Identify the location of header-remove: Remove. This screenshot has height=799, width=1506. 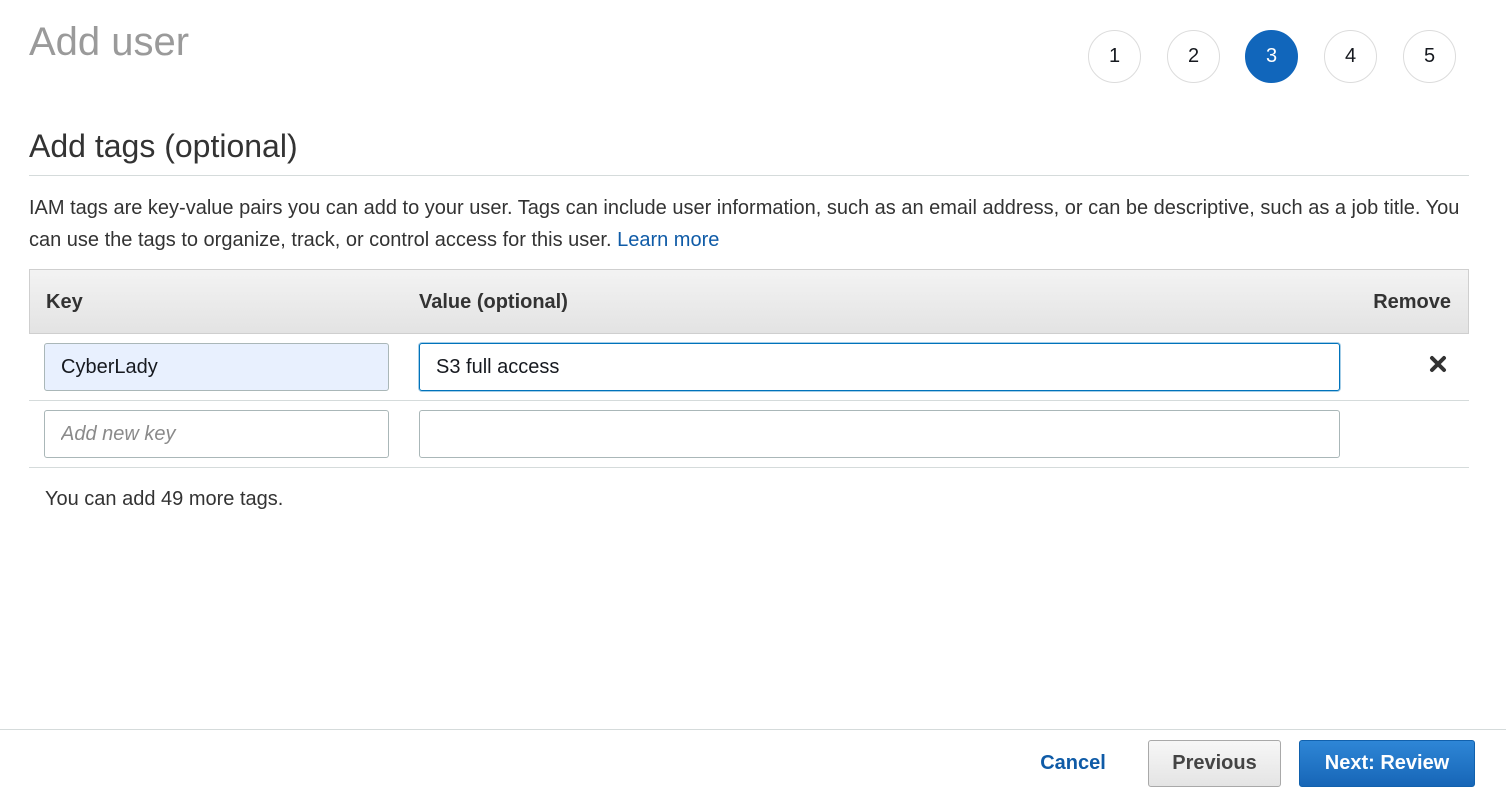
(1412, 302).